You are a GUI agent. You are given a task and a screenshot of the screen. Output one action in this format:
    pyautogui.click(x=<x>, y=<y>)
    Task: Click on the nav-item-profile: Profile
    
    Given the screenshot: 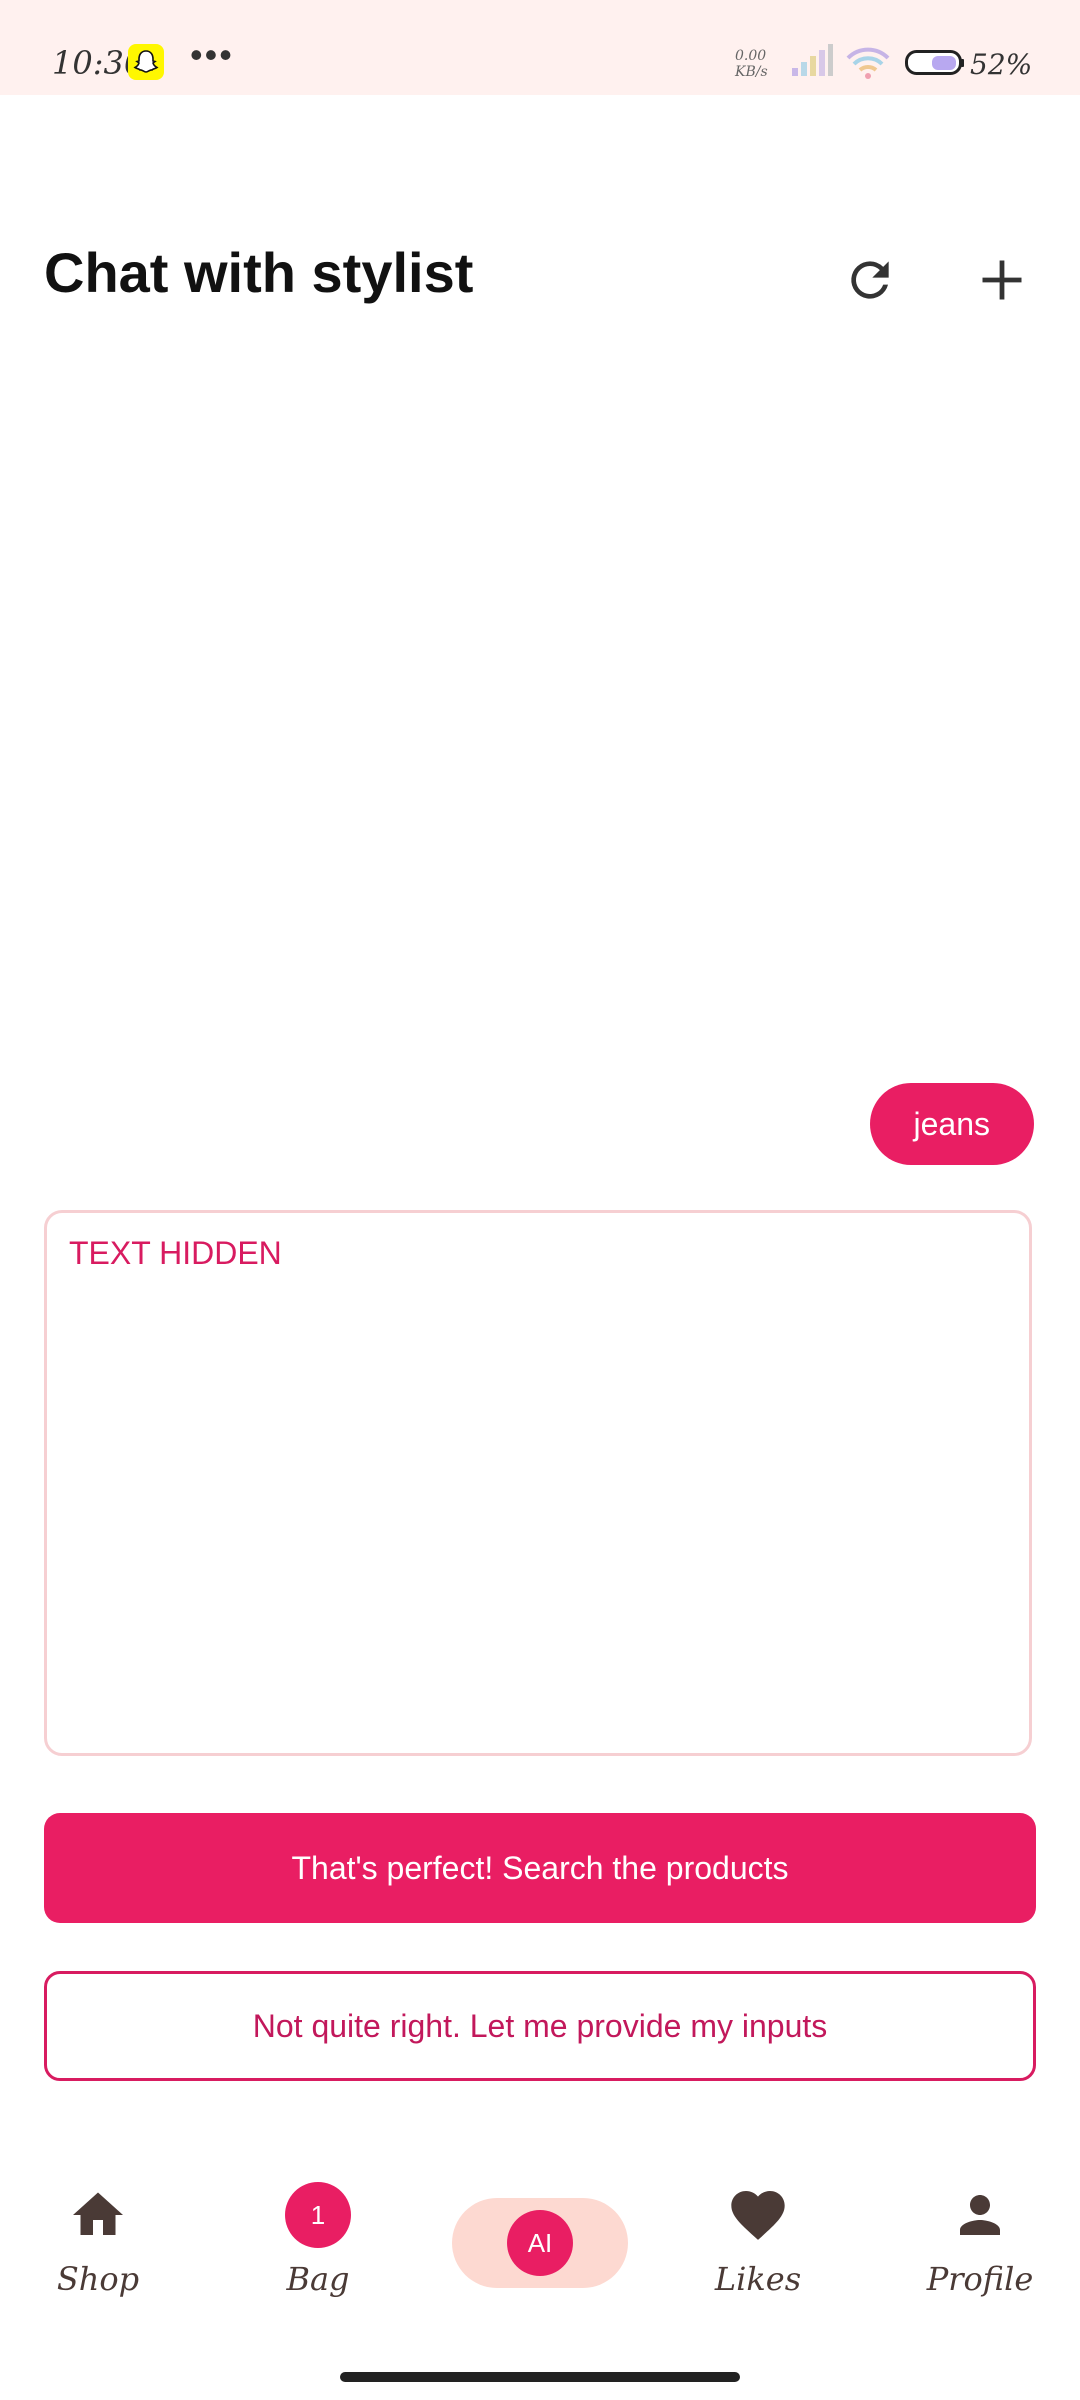 What is the action you would take?
    pyautogui.click(x=980, y=2230)
    